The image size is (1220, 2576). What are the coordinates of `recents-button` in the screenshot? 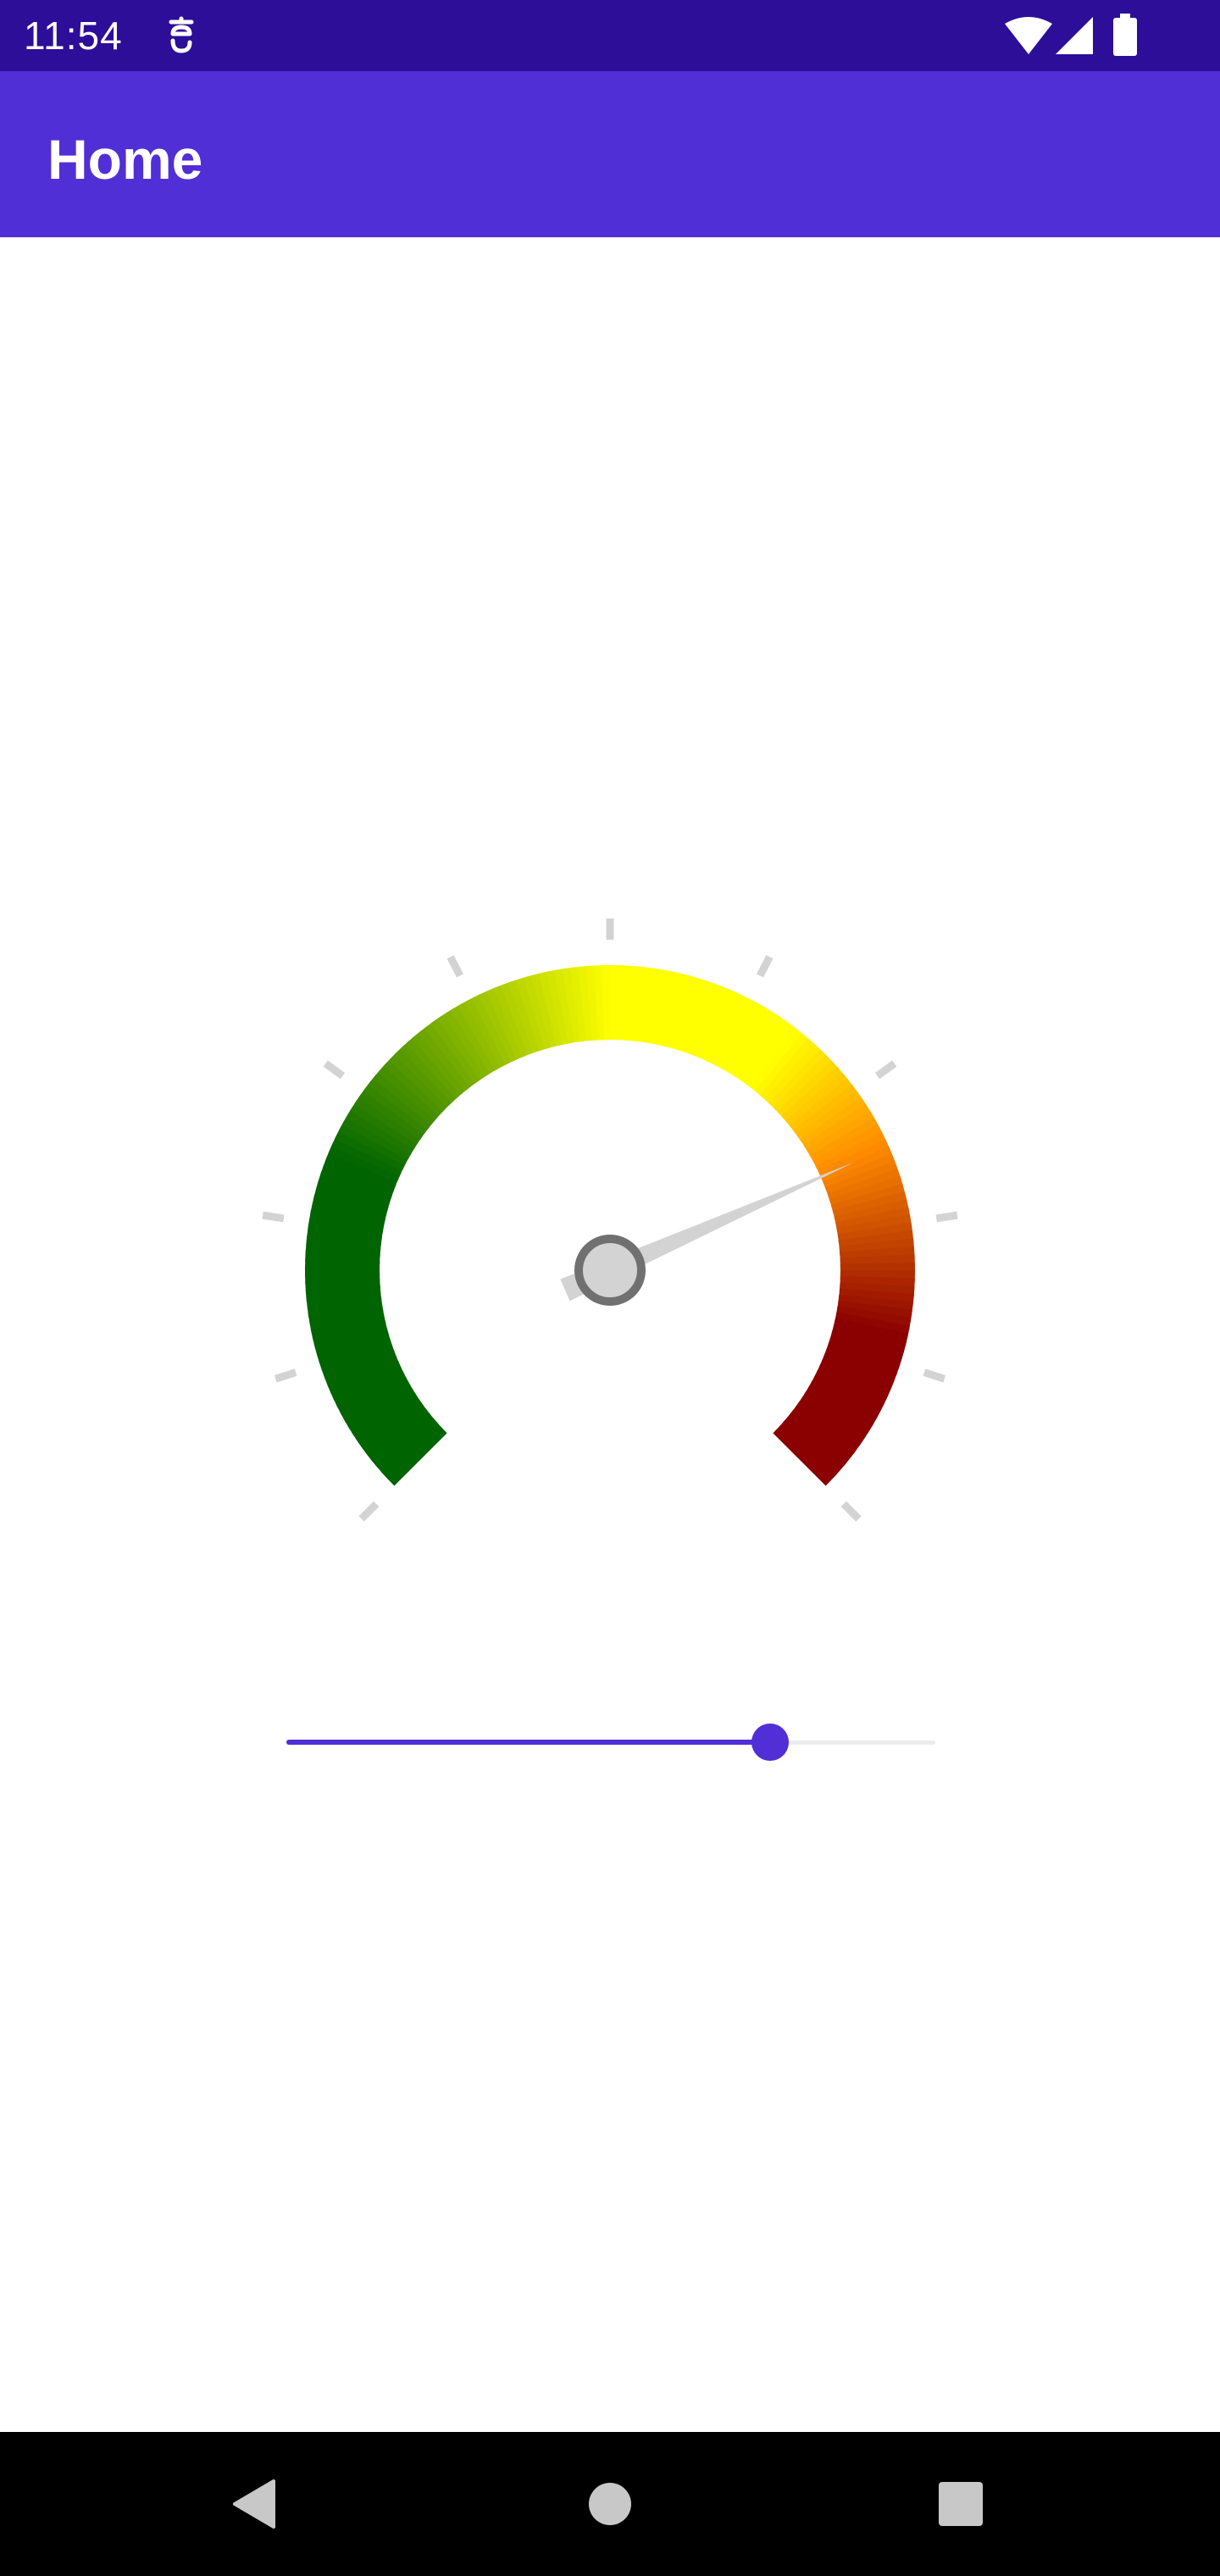 It's located at (961, 2504).